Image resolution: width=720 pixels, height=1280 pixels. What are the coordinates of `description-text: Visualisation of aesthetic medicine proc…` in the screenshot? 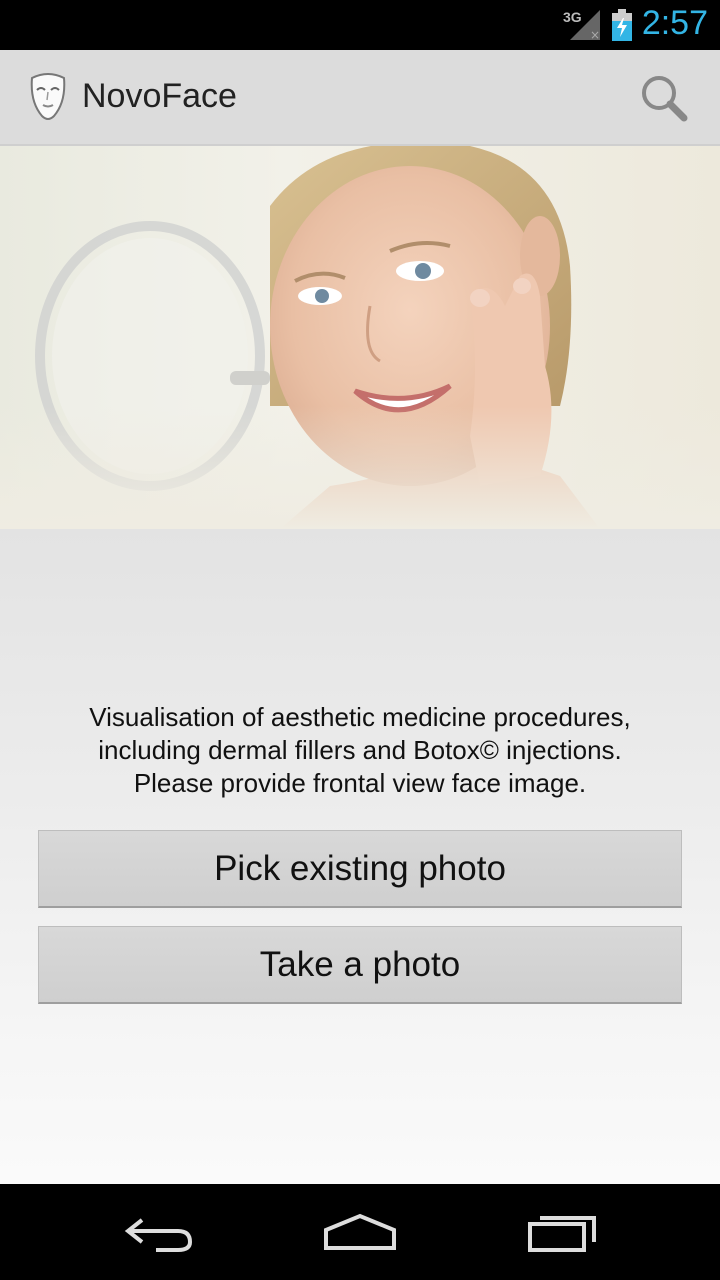 It's located at (360, 750).